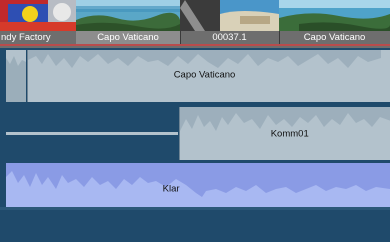 The image size is (390, 242). What do you see at coordinates (26, 37) in the screenshot?
I see `clip-label: ndy Factory` at bounding box center [26, 37].